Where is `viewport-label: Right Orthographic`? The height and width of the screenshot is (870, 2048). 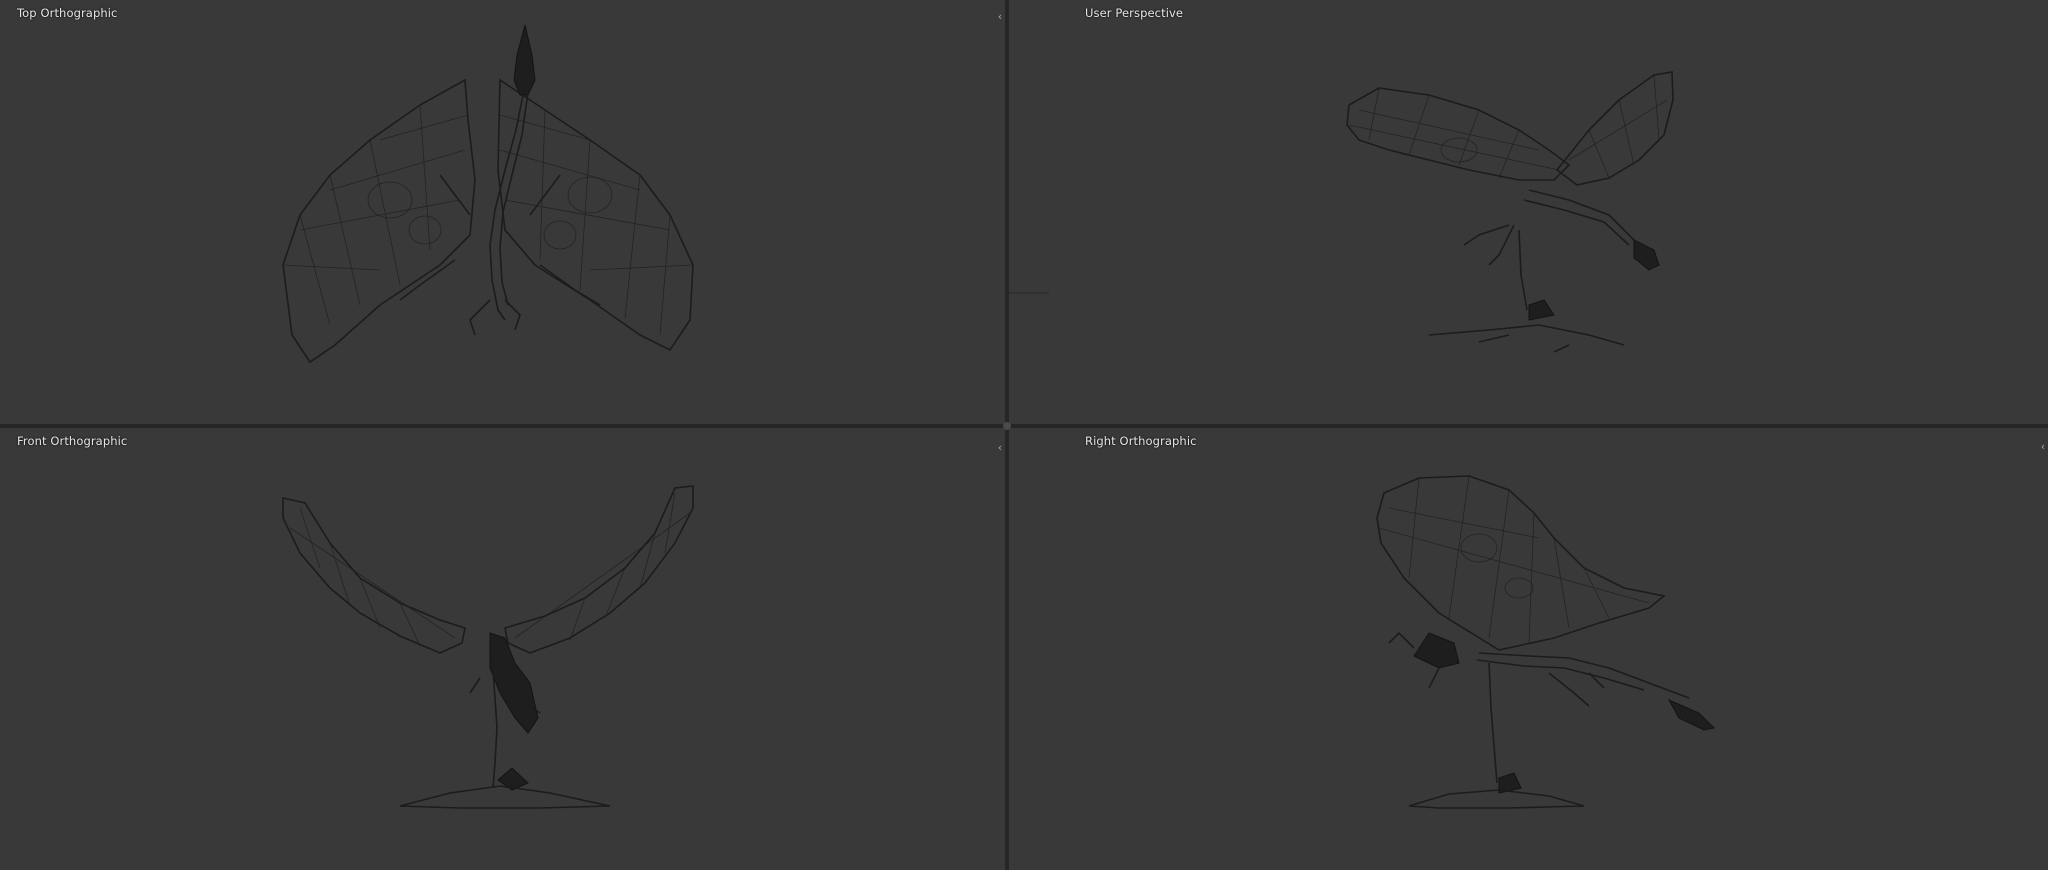
viewport-label: Right Orthographic is located at coordinates (1141, 441).